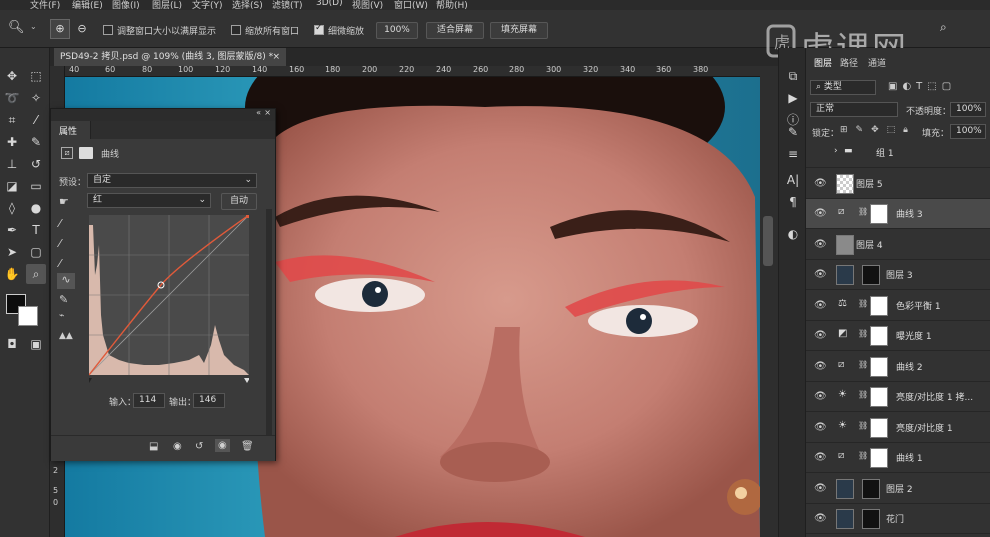 The height and width of the screenshot is (537, 990). I want to click on panel-scrollbar, so click(269, 324).